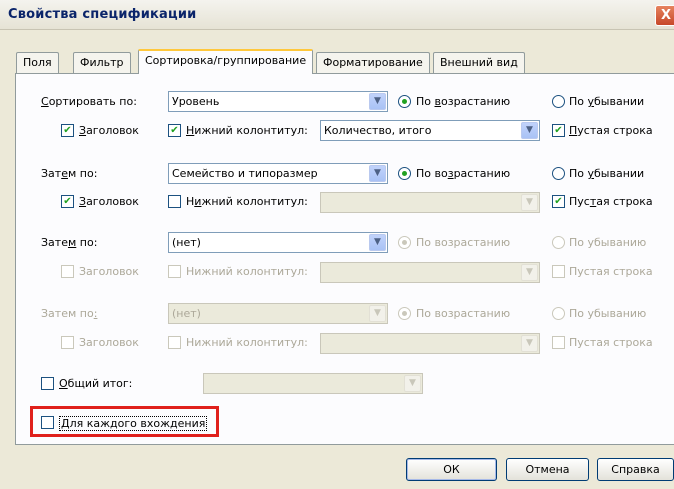 This screenshot has height=489, width=674. Describe the element at coordinates (463, 313) in the screenshot. I see `then-by-ascending-label-4: По возрастанию` at that location.